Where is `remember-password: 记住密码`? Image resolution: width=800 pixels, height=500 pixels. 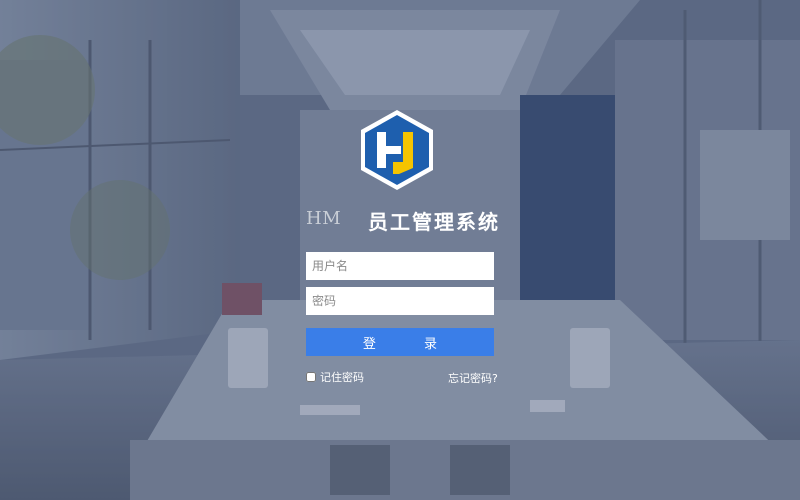
remember-password: 记住密码 is located at coordinates (335, 377).